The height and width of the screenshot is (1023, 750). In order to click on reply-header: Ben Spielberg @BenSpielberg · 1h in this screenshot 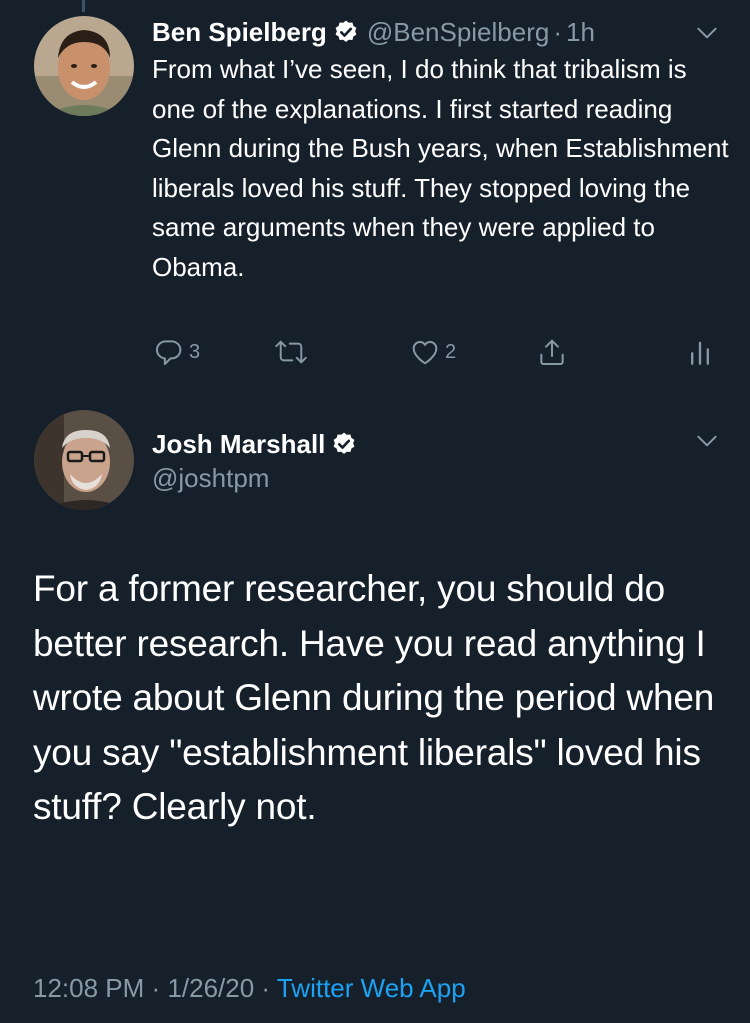, I will do `click(442, 32)`.